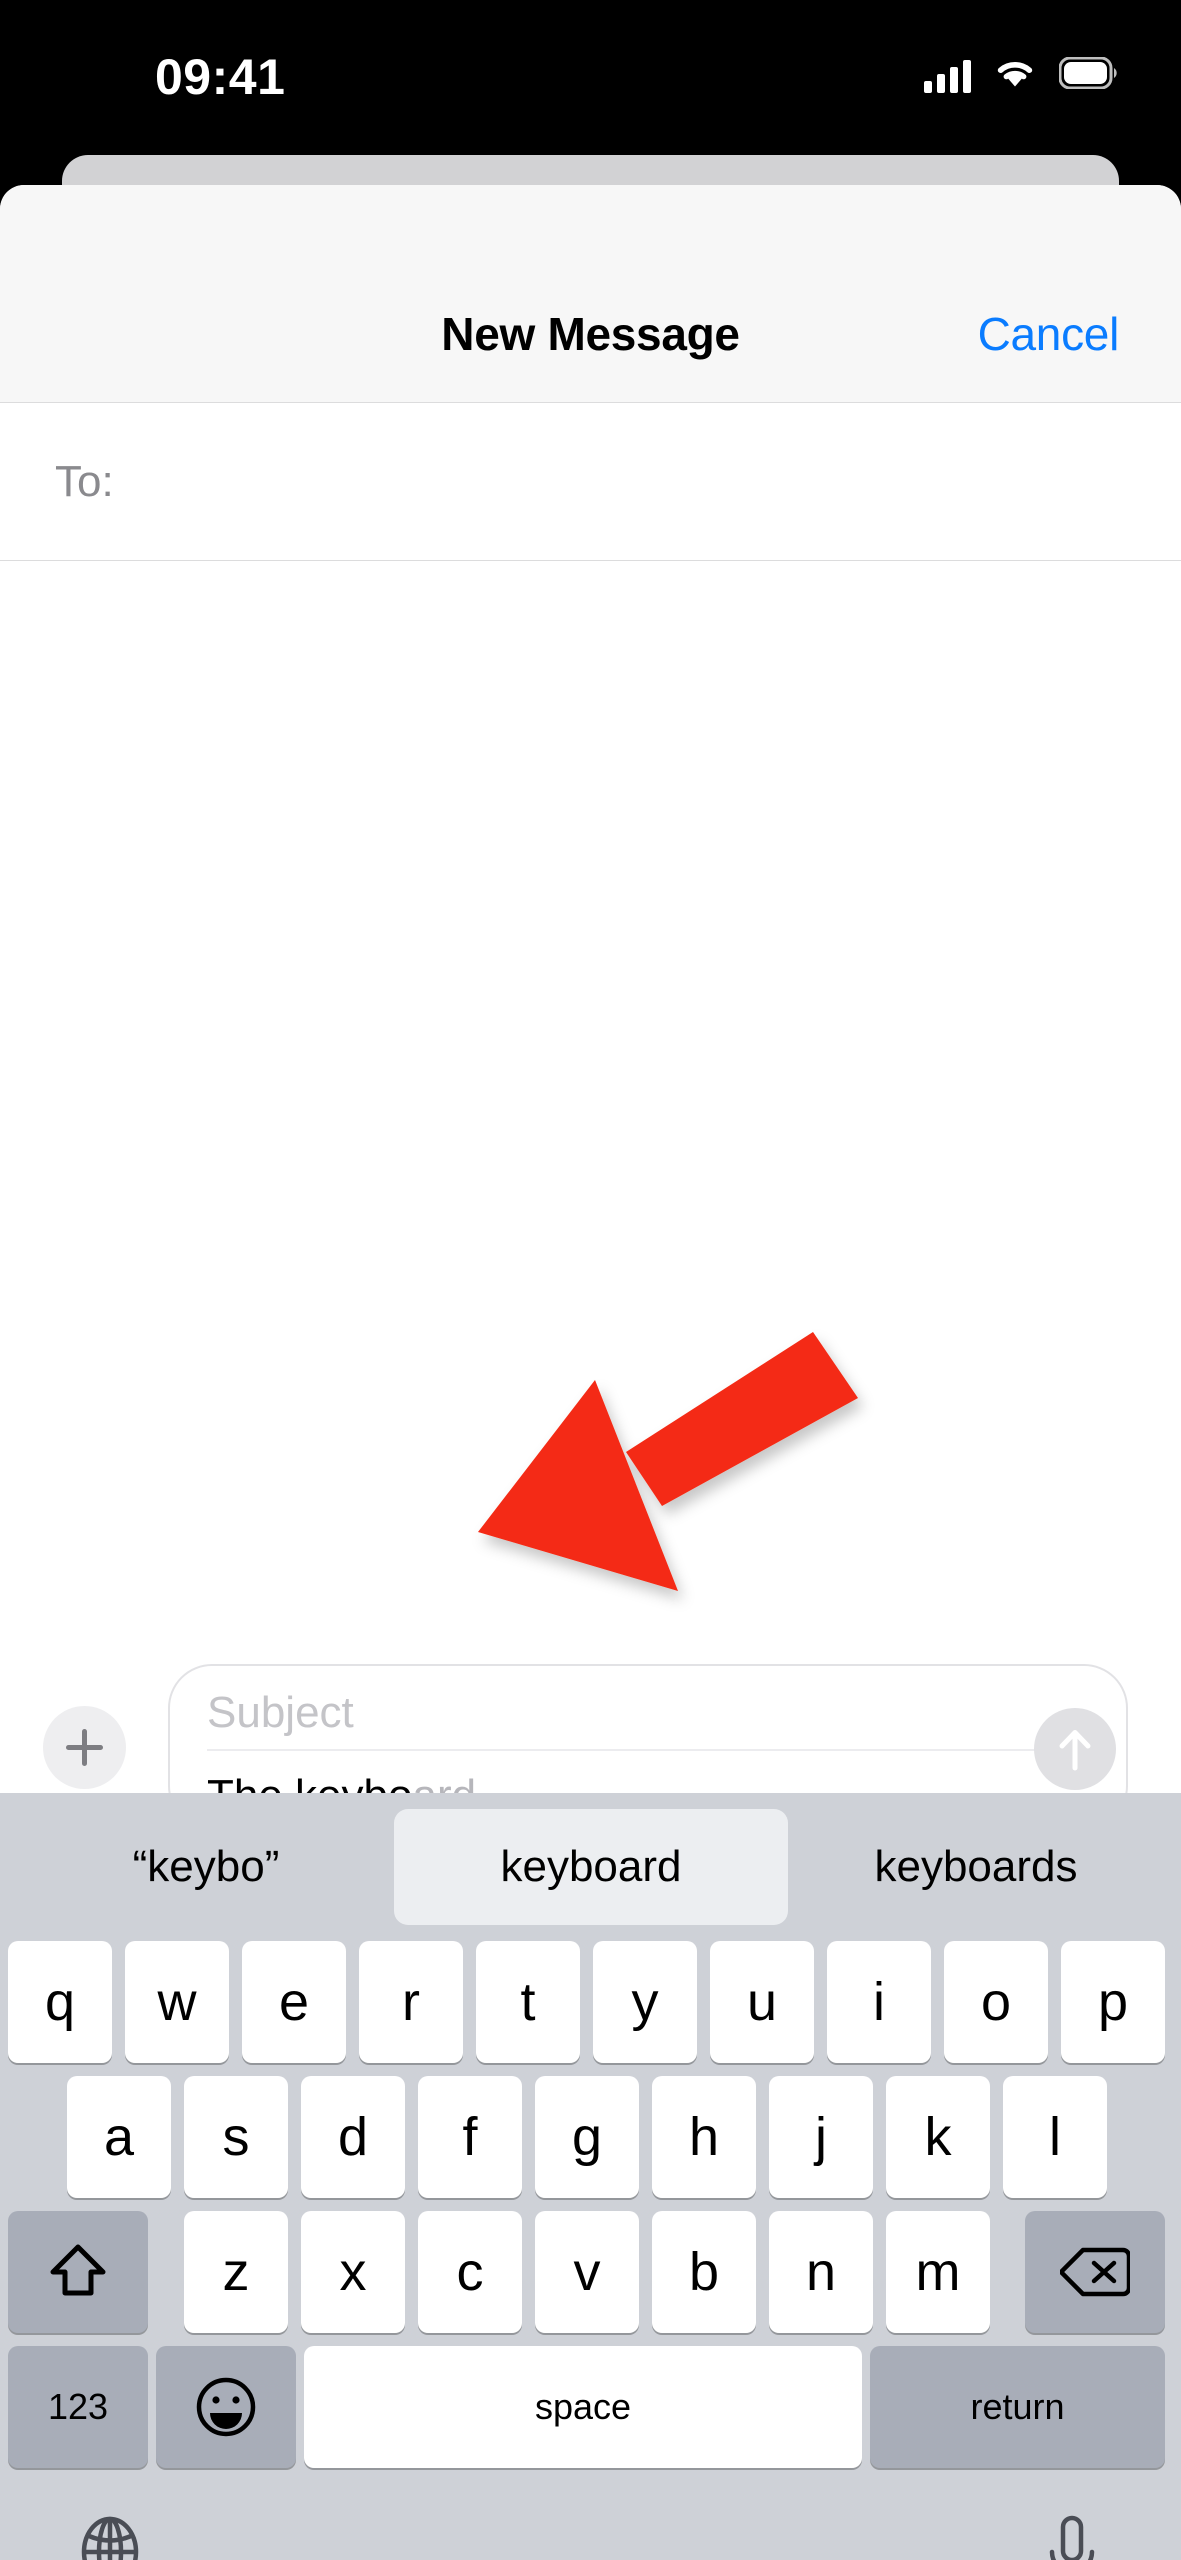 This screenshot has width=1181, height=2560. I want to click on key-h: h, so click(704, 2137).